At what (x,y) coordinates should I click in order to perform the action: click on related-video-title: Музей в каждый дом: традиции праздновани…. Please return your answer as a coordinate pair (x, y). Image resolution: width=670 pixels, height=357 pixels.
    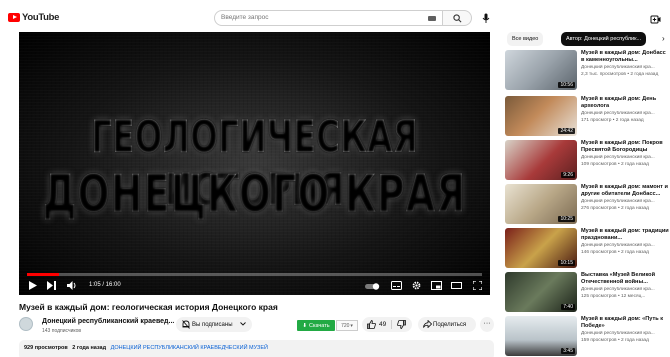
    Looking at the image, I should click on (625, 235).